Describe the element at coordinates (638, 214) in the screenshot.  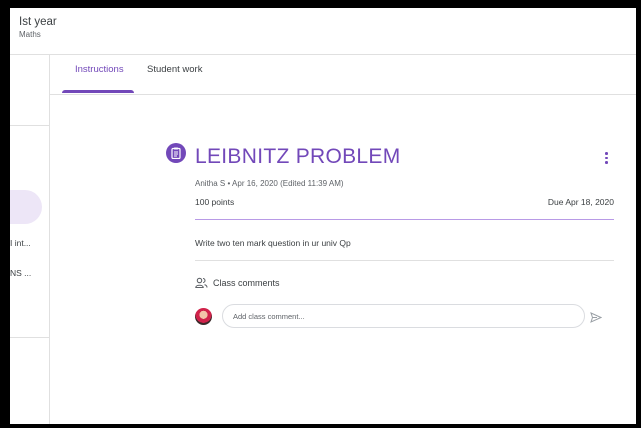
I see `window-frame-right` at that location.